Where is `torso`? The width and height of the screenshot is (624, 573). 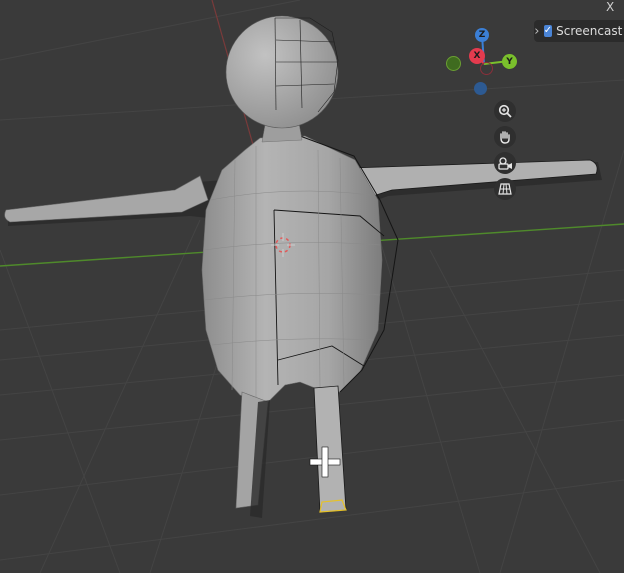
torso is located at coordinates (292, 270).